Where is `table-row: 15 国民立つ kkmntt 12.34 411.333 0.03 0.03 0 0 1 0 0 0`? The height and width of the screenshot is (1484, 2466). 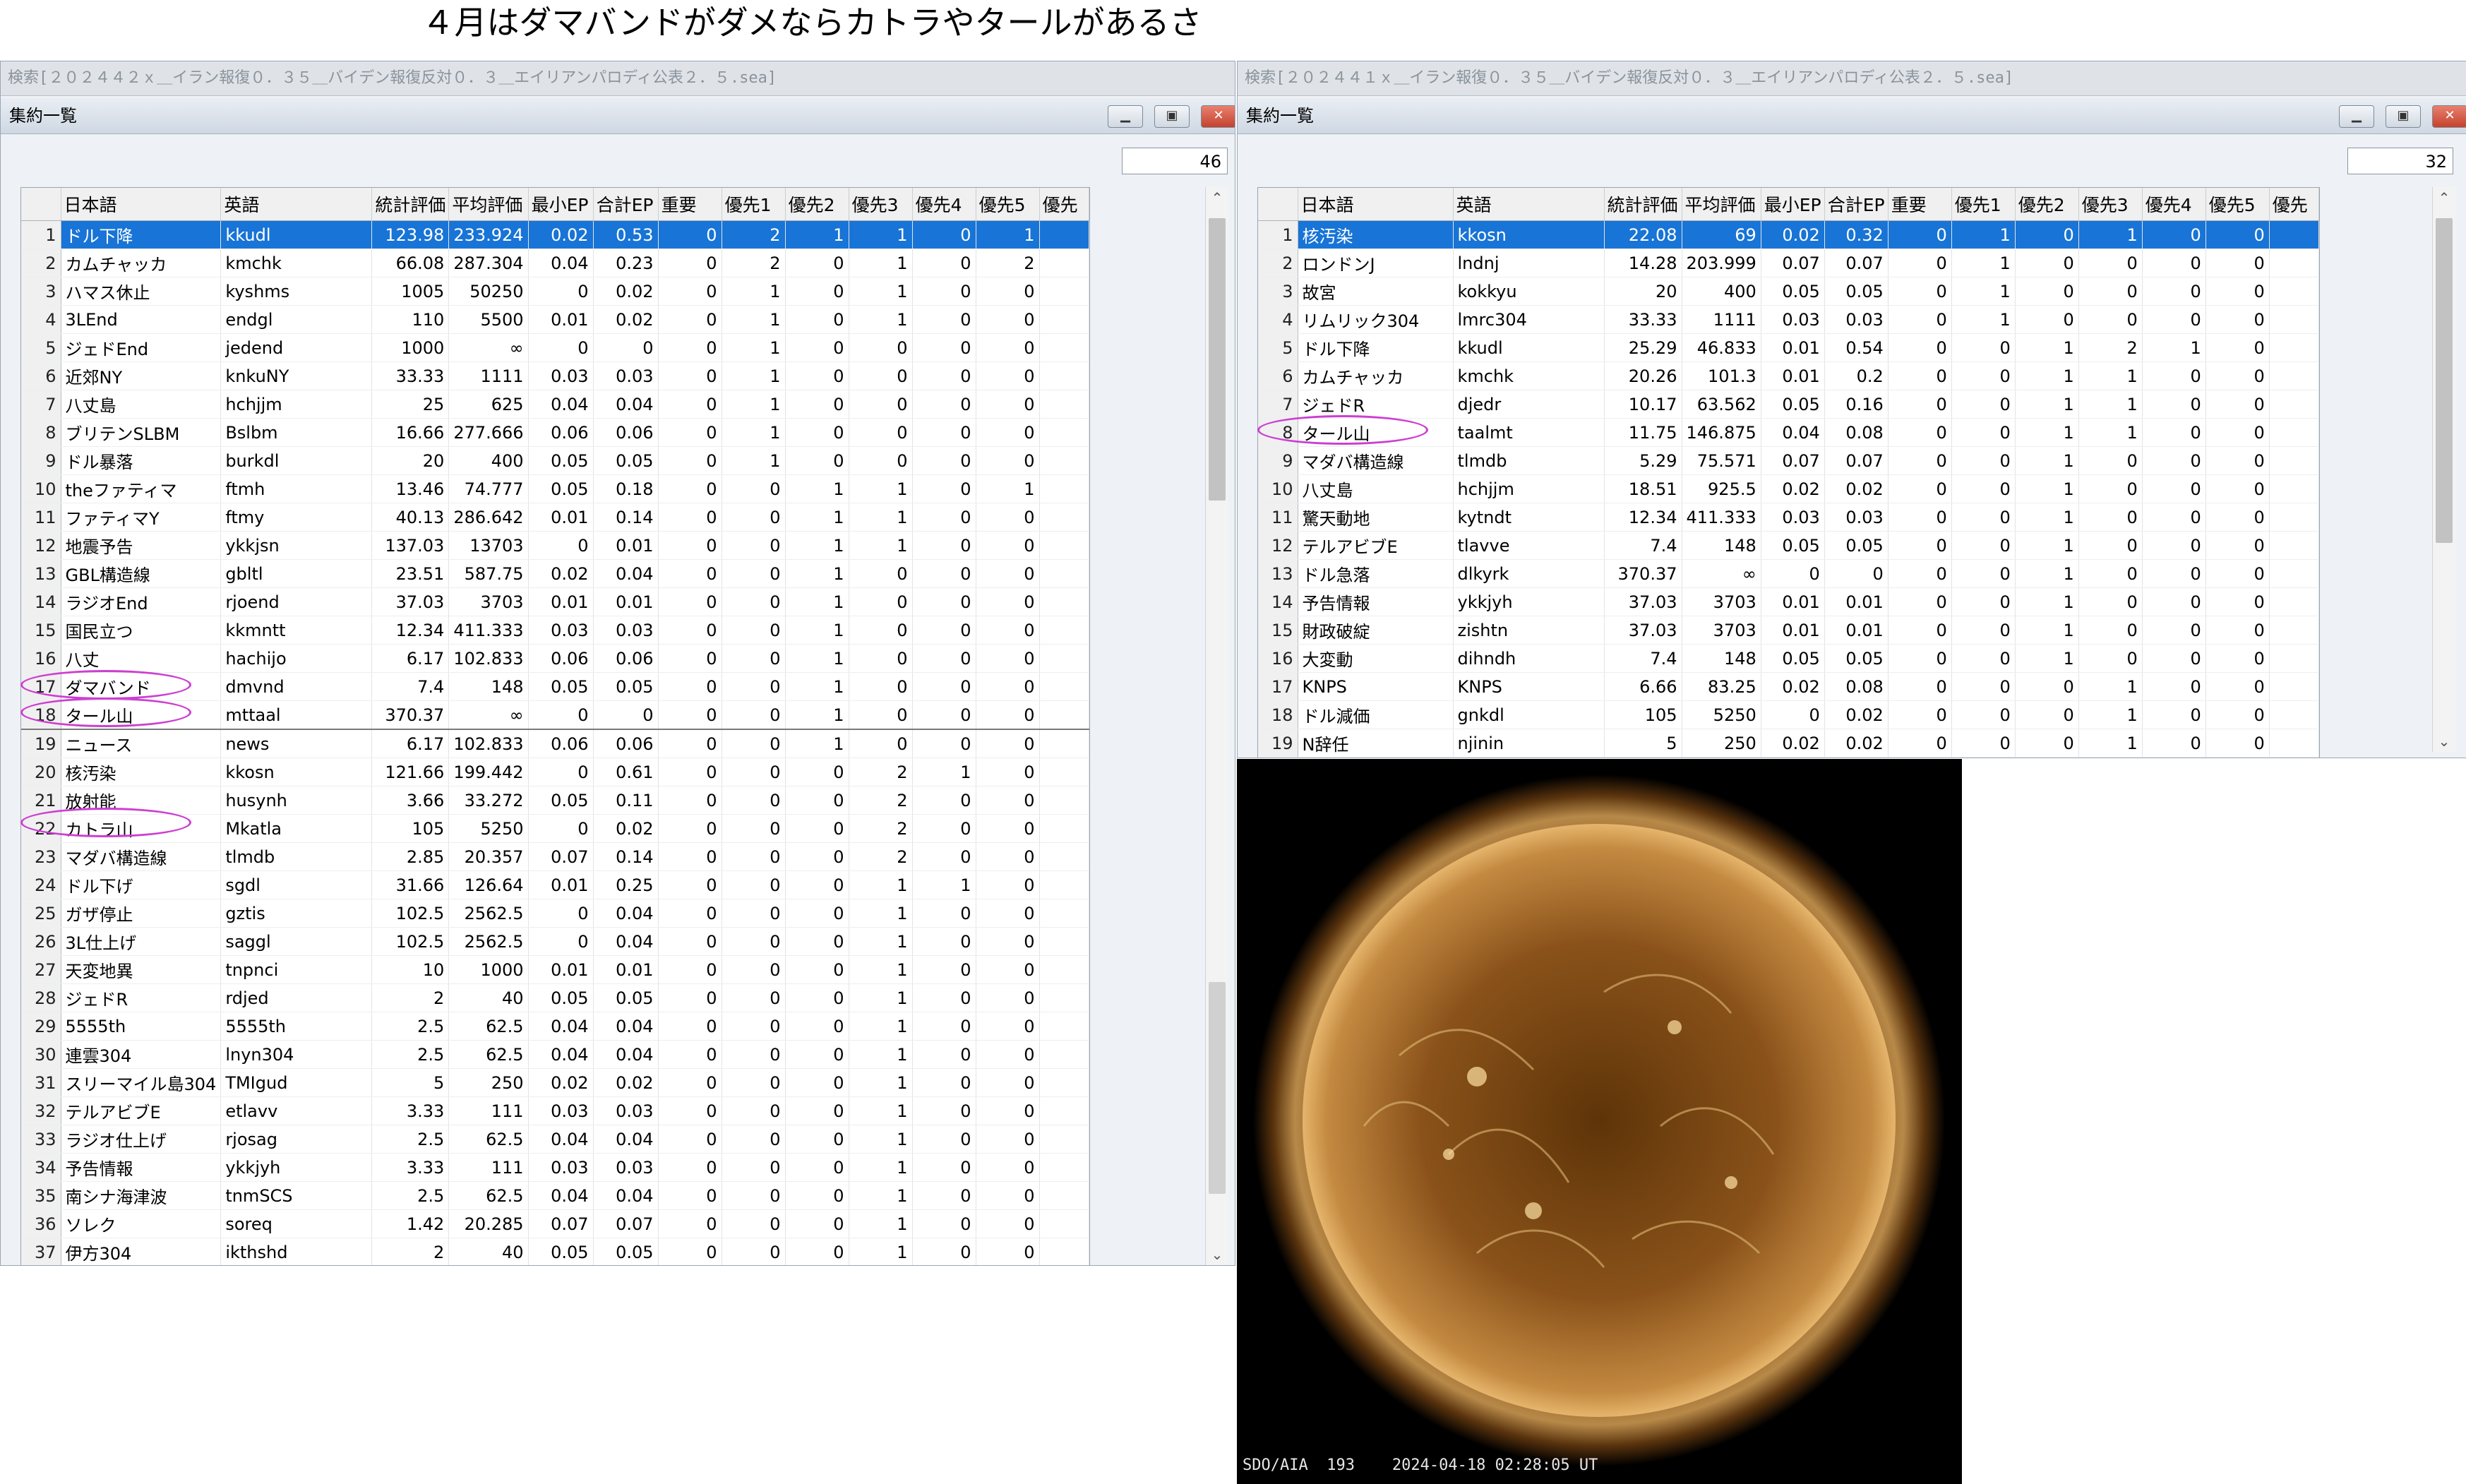 table-row: 15 国民立つ kkmntt 12.34 411.333 0.03 0.03 0 0 1 0 0 0 is located at coordinates (555, 630).